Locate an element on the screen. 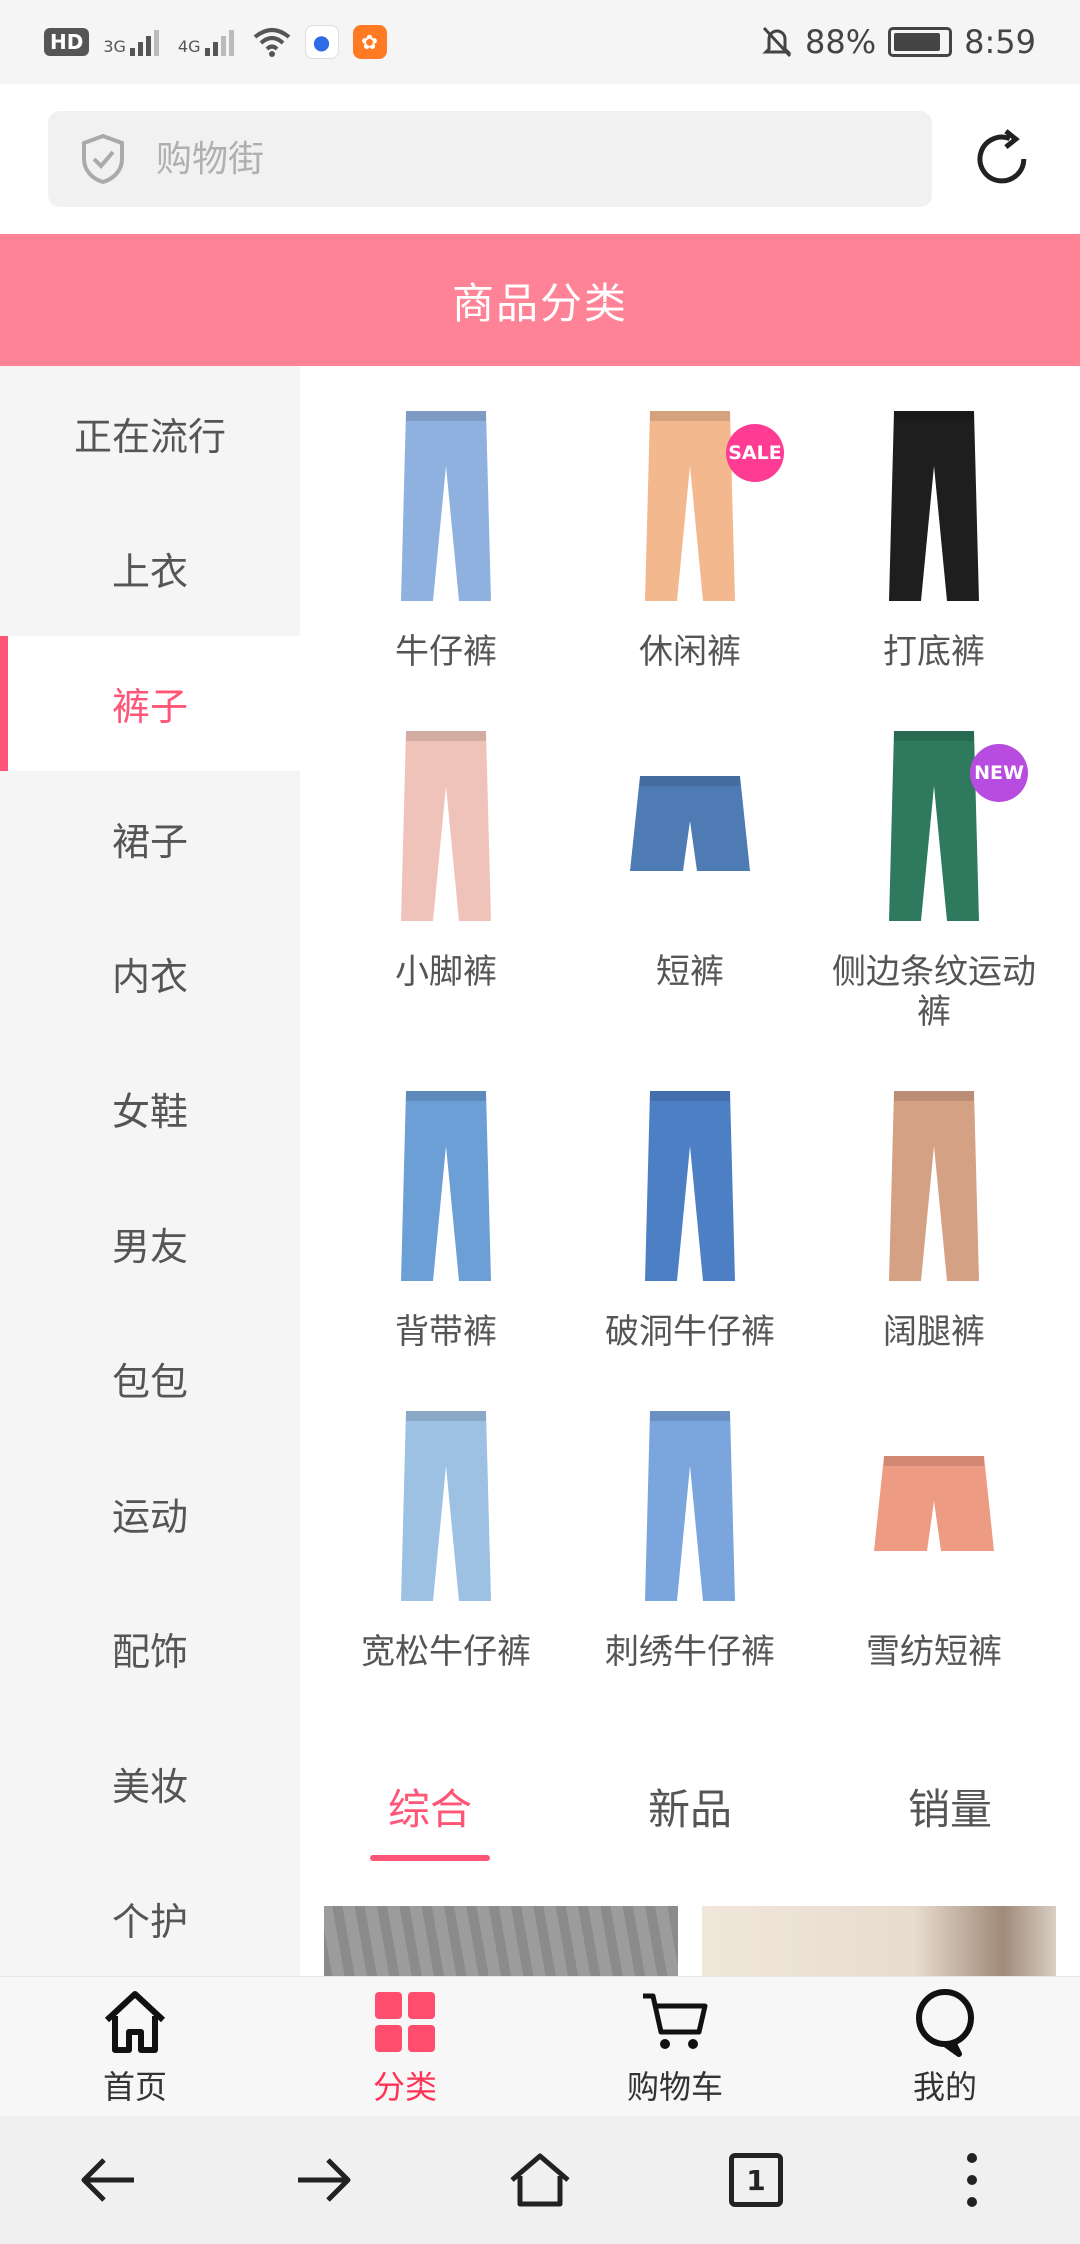 This screenshot has width=1080, height=2244. sidebar-item: 包包 is located at coordinates (150, 1378).